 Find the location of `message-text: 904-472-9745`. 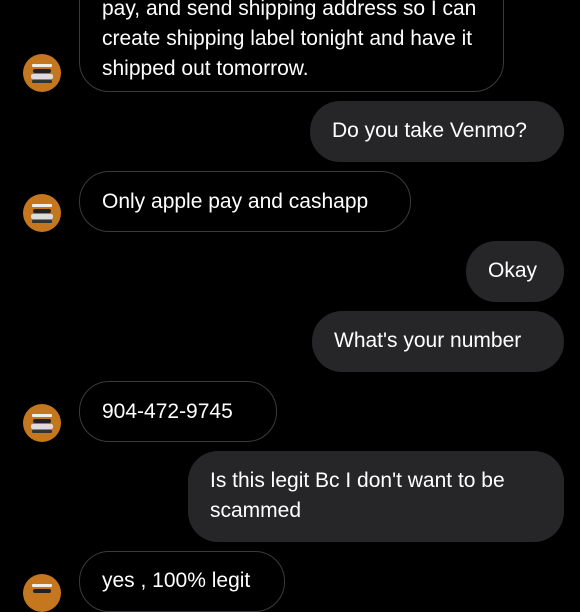

message-text: 904-472-9745 is located at coordinates (167, 411).